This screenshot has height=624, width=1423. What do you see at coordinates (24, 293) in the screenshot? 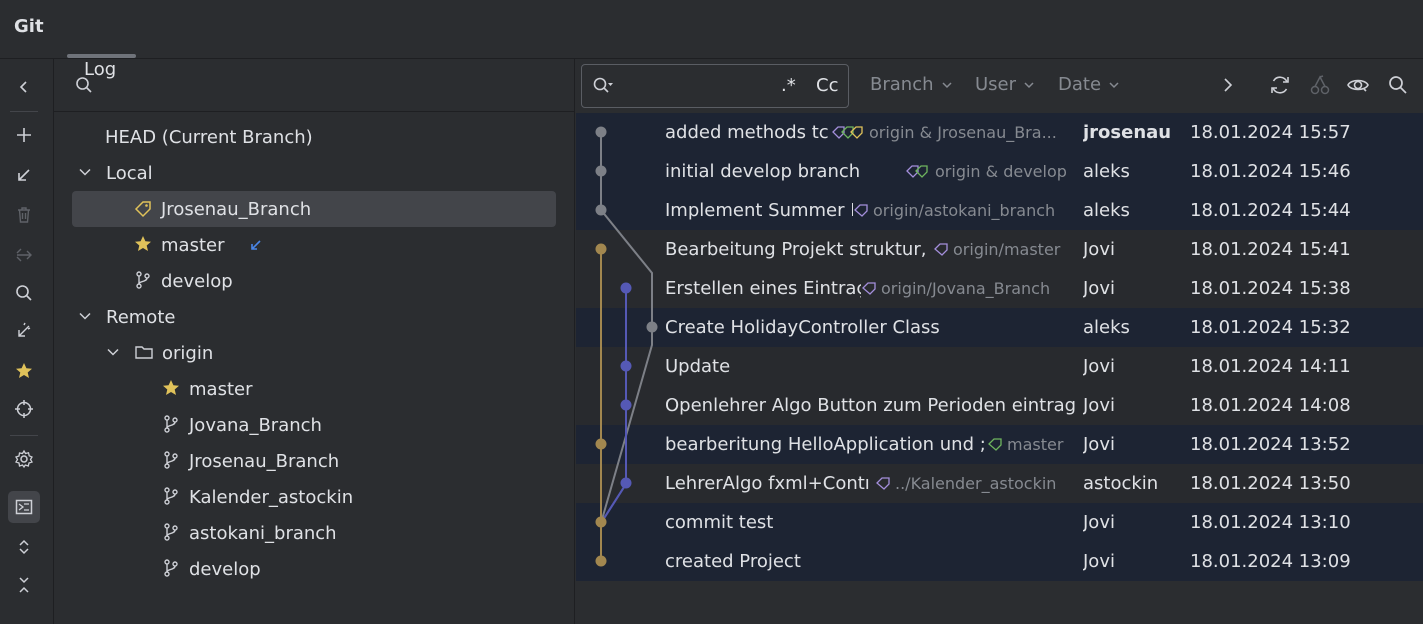
I see `search-branches-icon` at bounding box center [24, 293].